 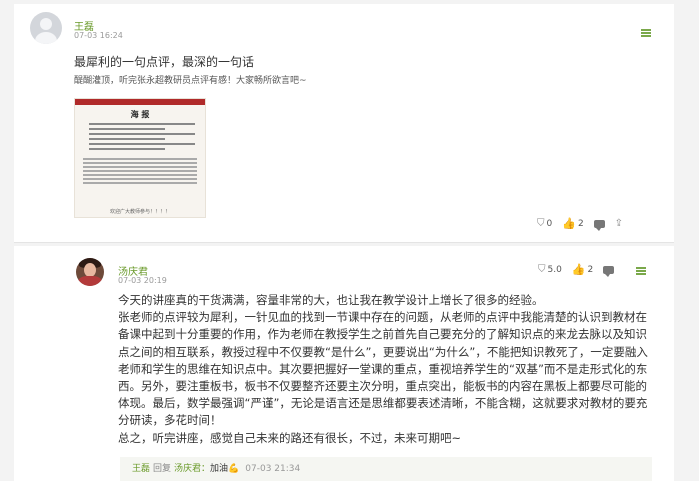 I want to click on poster-image: 海 报 欢迎广大教师参与！！！！, so click(x=140, y=158).